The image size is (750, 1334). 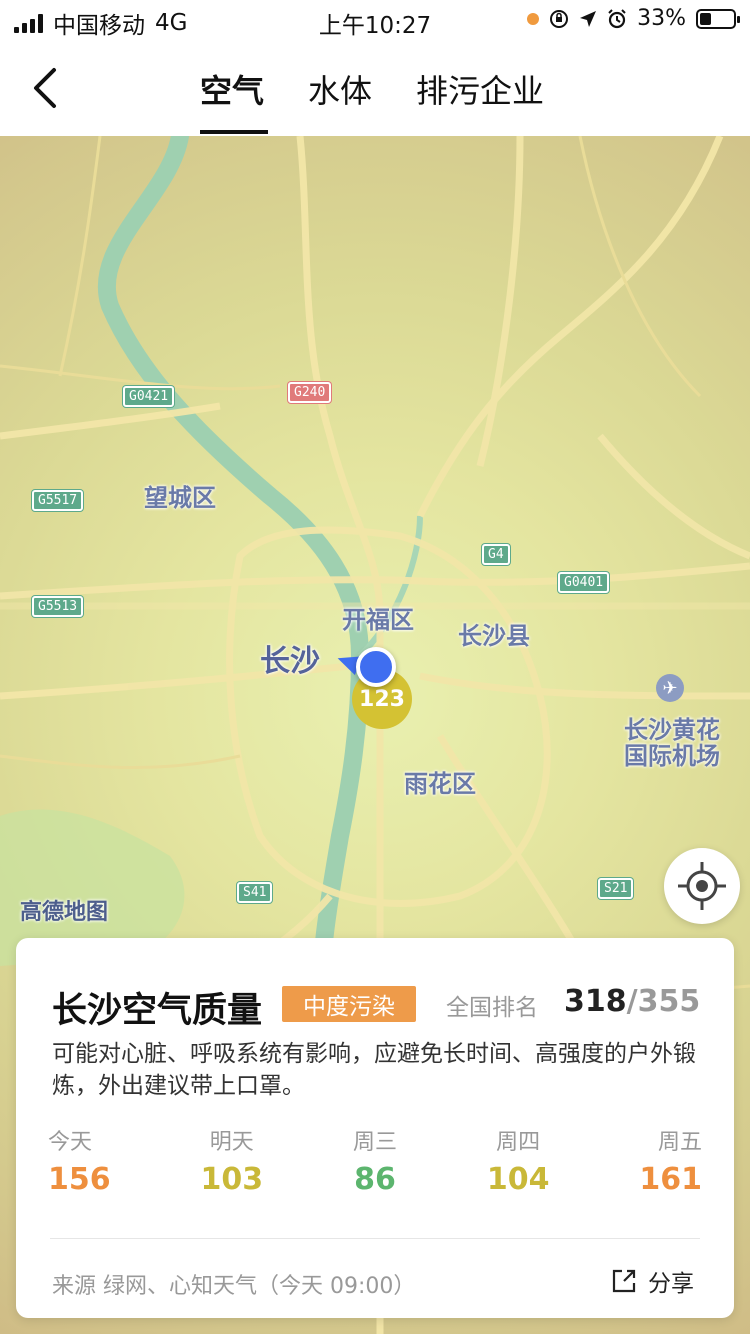 I want to click on current-location-dot, so click(x=376, y=667).